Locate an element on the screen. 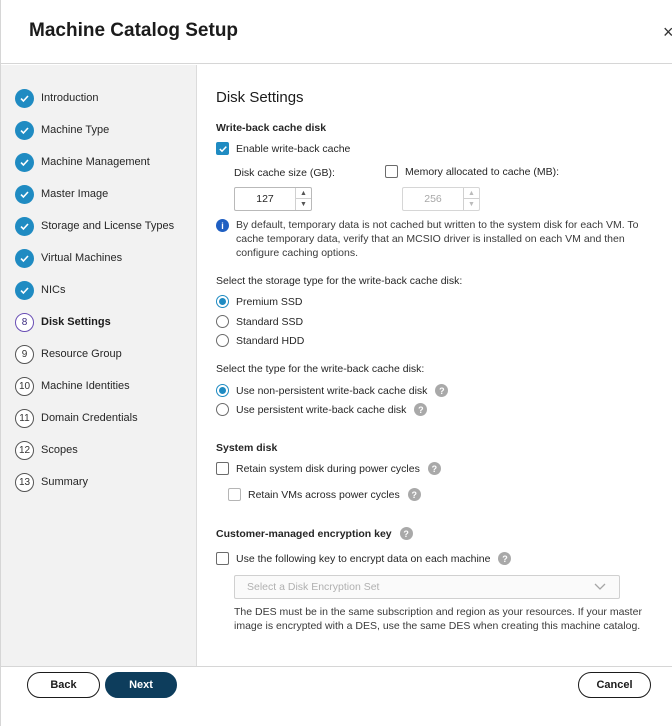  step-label: NICs is located at coordinates (53, 290).